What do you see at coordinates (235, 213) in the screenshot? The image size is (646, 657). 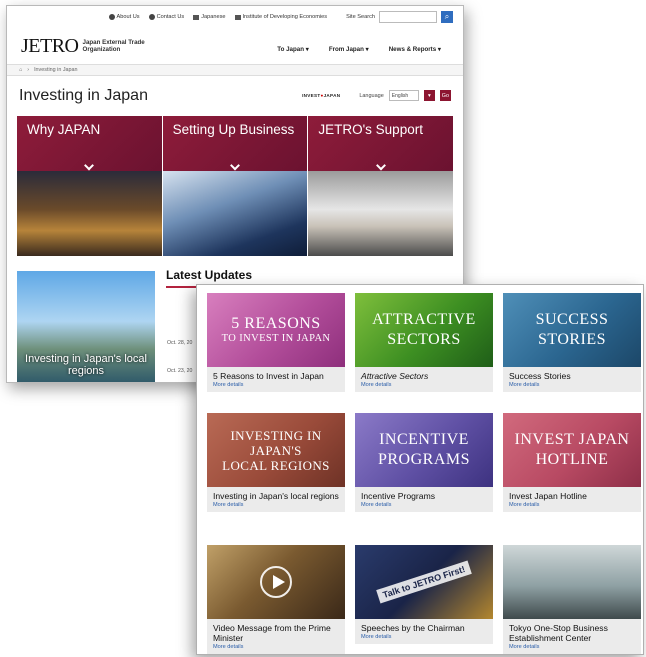 I see `office-chairs-image` at bounding box center [235, 213].